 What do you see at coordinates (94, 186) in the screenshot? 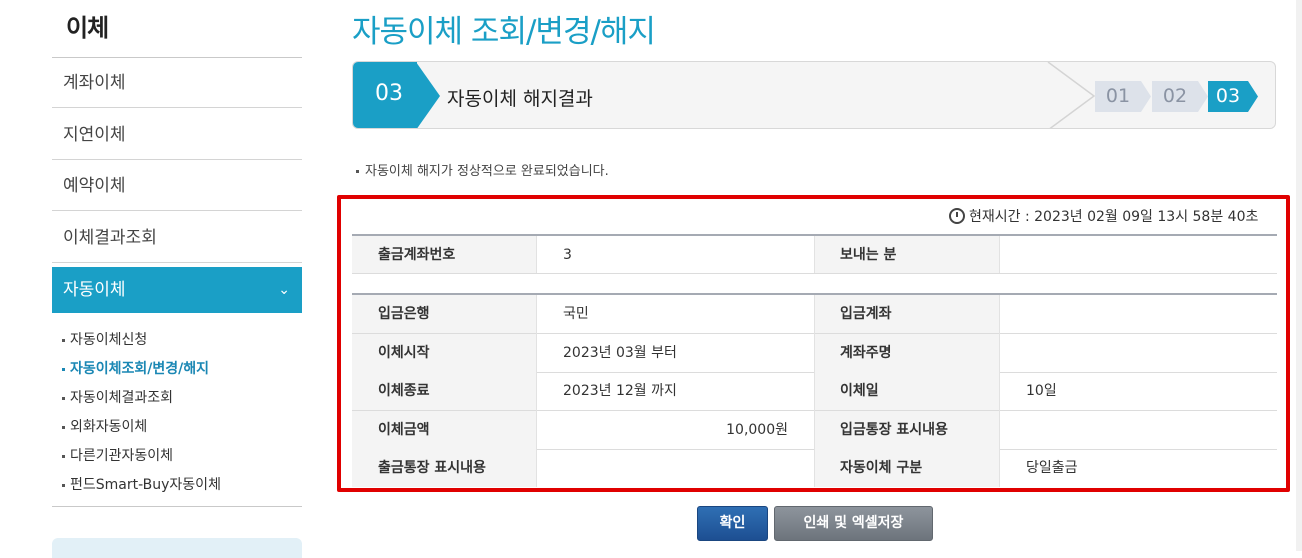
I see `sidebar-item-label: 예약이체` at bounding box center [94, 186].